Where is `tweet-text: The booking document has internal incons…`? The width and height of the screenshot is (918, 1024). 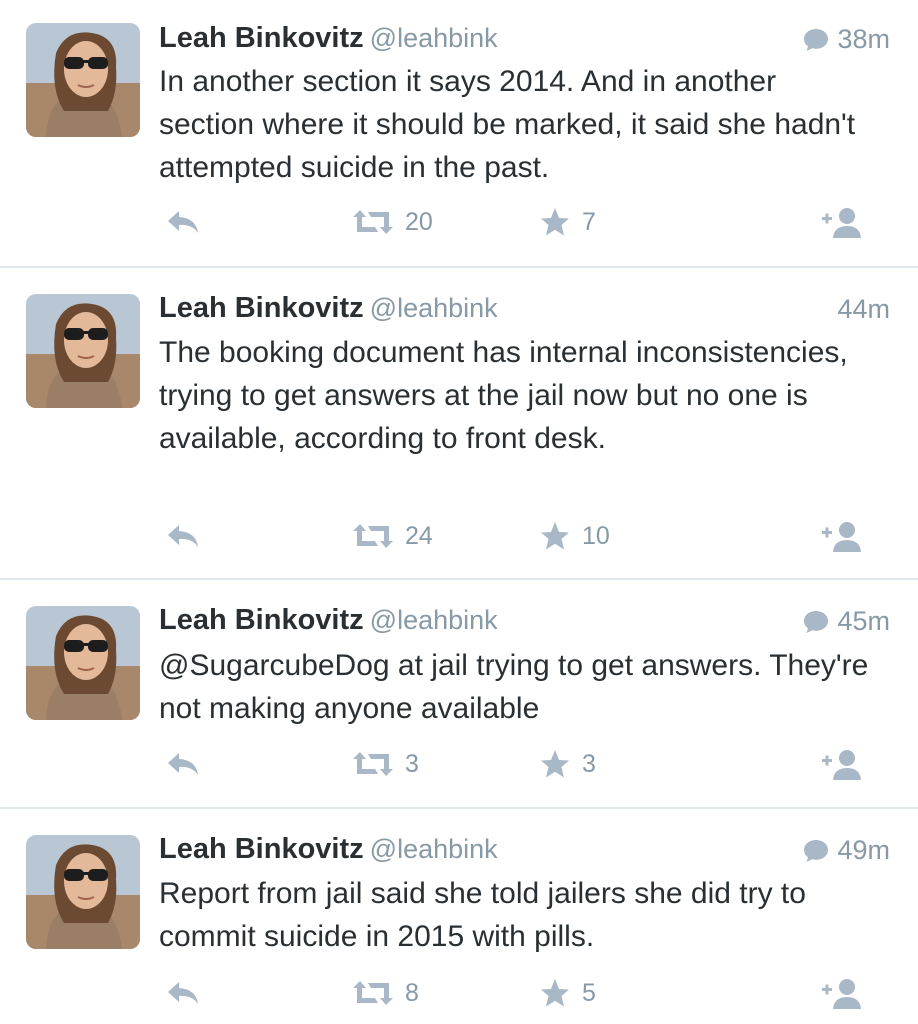 tweet-text: The booking document has internal incons… is located at coordinates (503, 395).